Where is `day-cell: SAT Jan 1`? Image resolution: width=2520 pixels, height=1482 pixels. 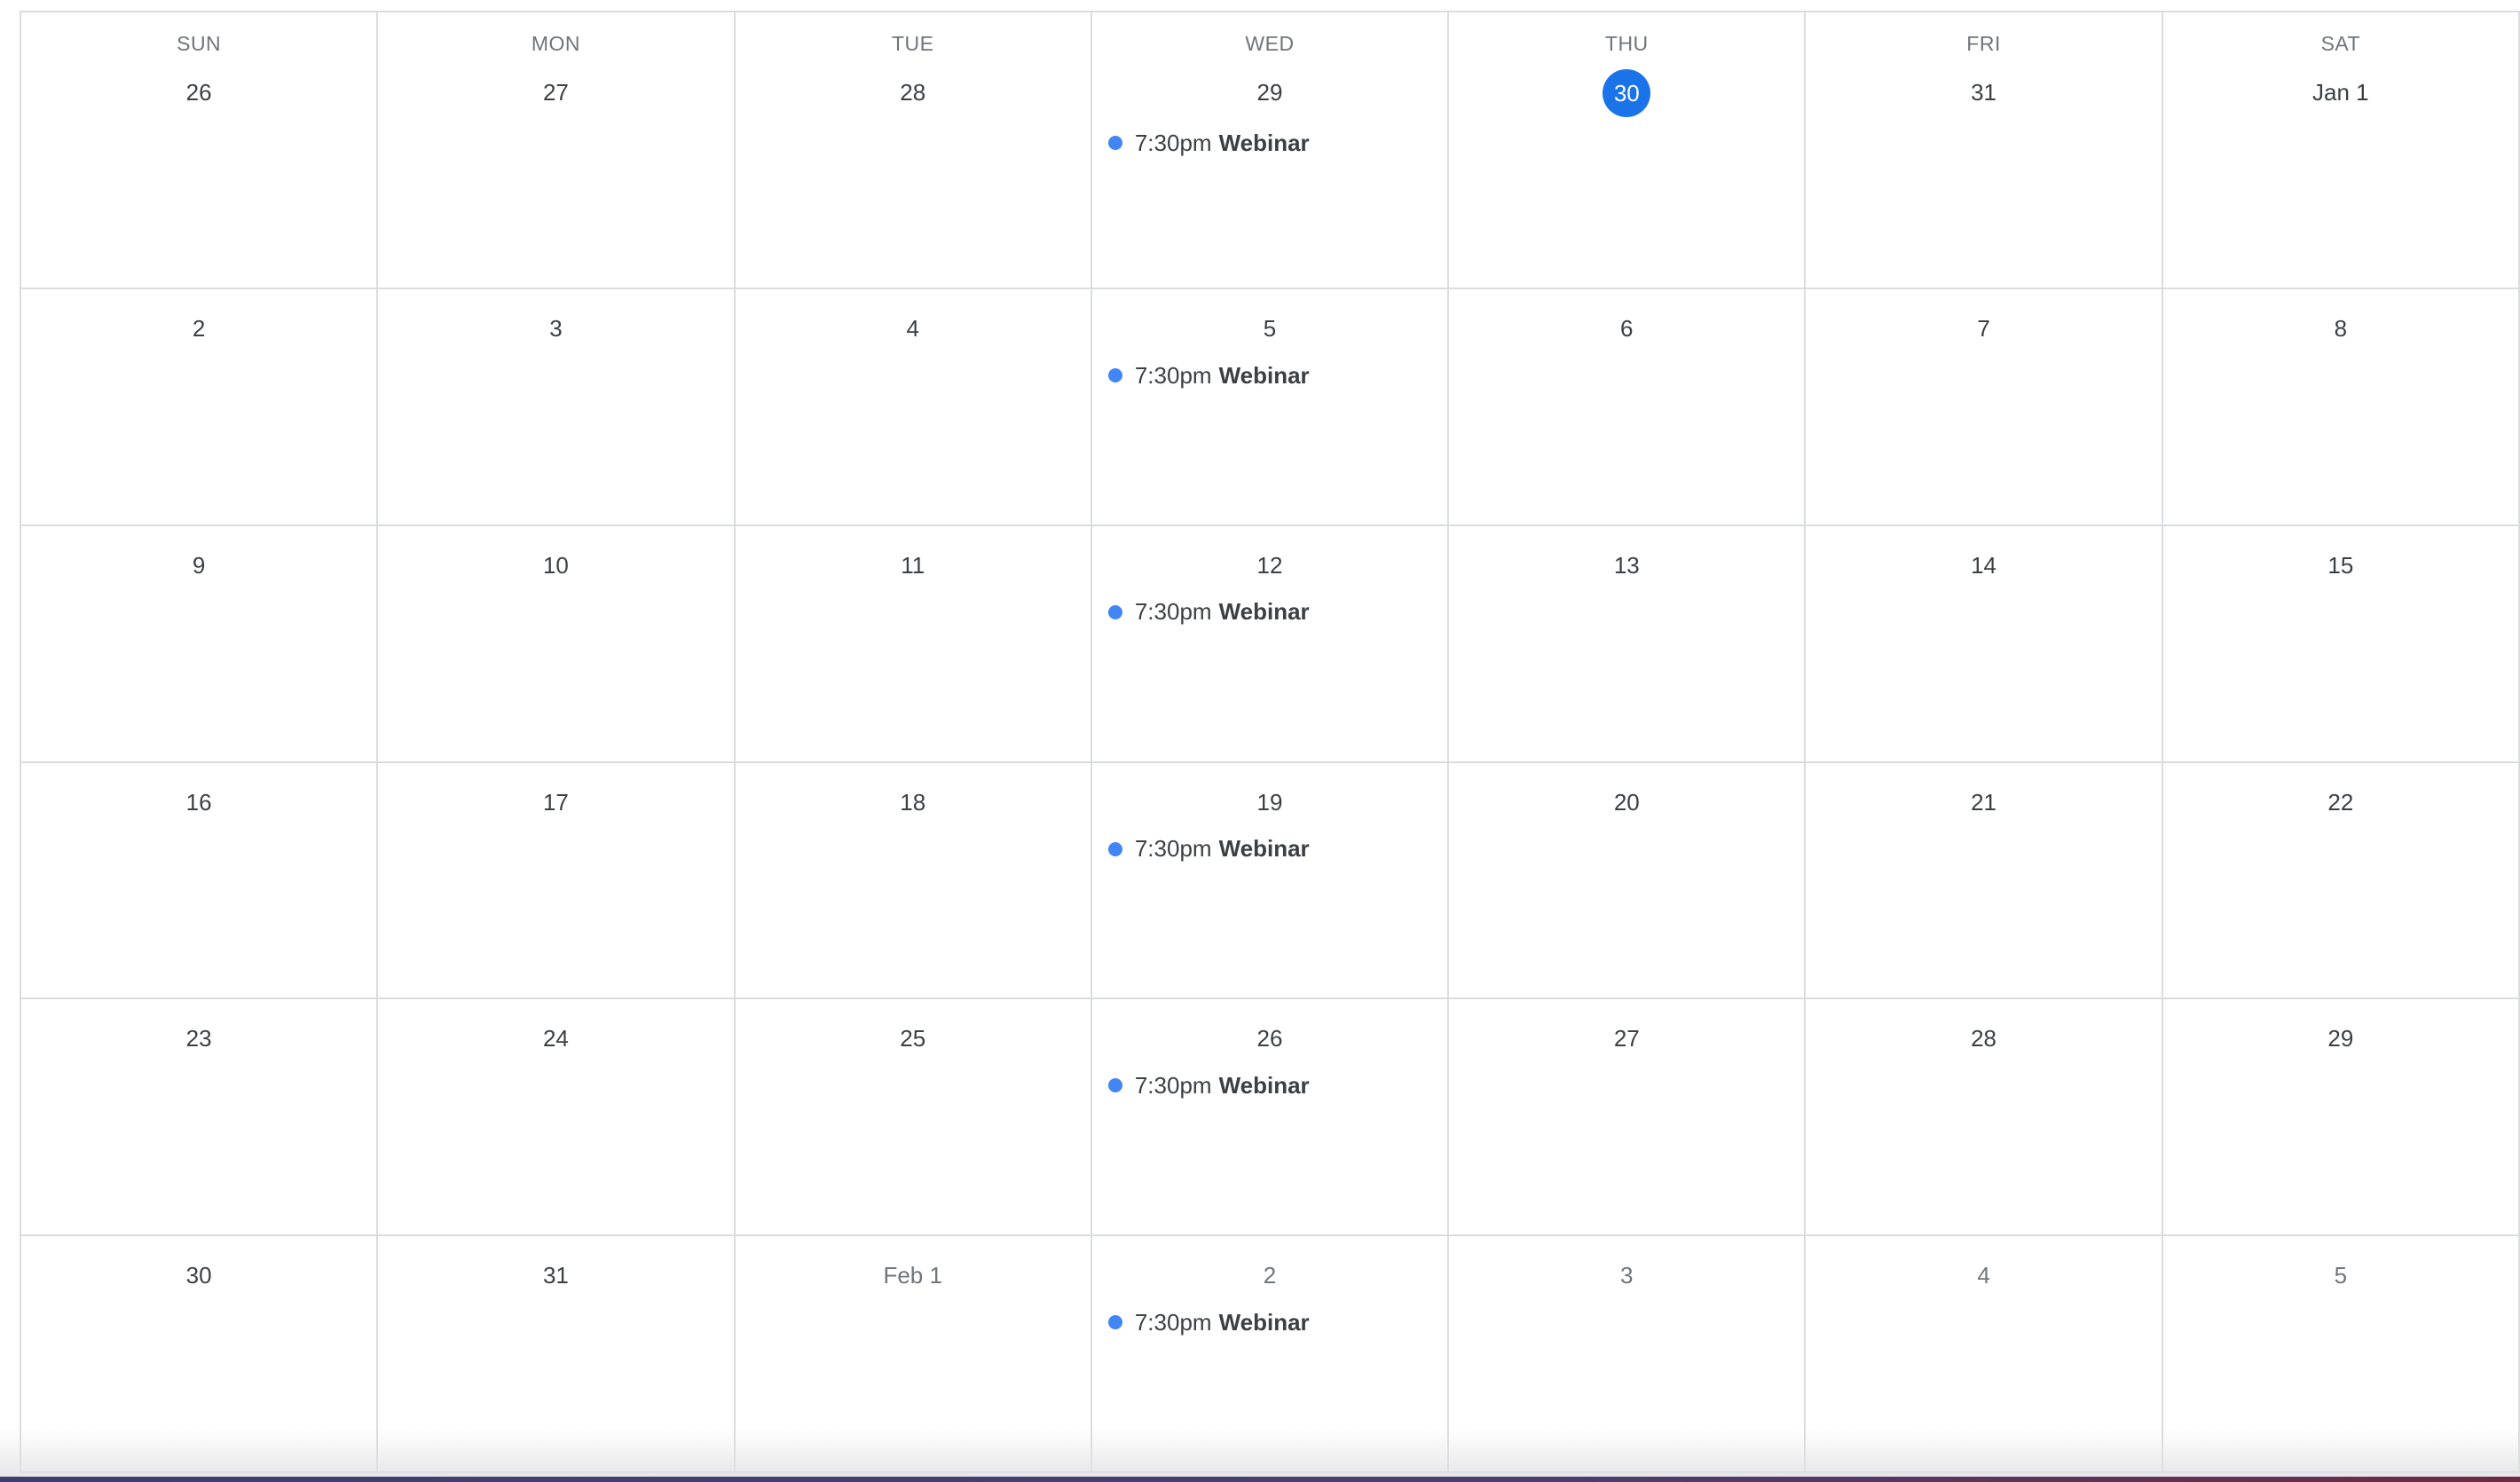 day-cell: SAT Jan 1 is located at coordinates (2341, 150).